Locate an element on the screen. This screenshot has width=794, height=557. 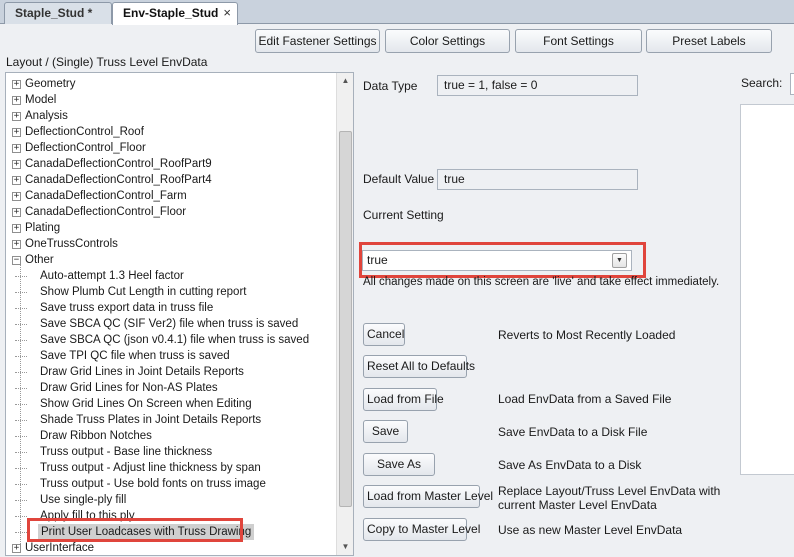
tree-item-label: Truss output - Base line thickness is located at coordinates (126, 452).